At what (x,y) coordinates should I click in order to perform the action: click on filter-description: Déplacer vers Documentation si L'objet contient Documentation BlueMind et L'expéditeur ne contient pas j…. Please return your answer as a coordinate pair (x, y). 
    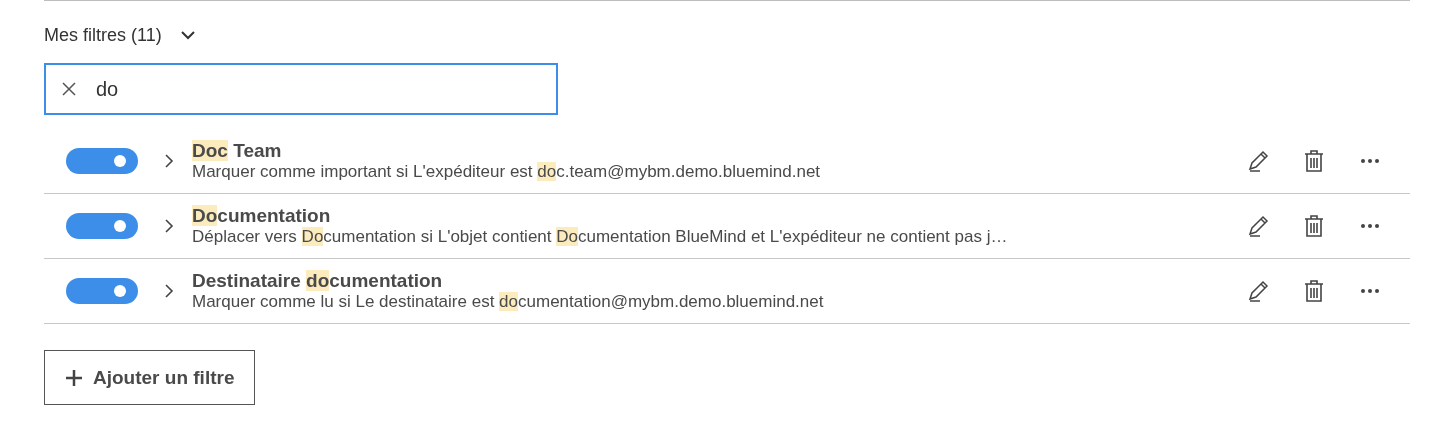
    Looking at the image, I should click on (600, 237).